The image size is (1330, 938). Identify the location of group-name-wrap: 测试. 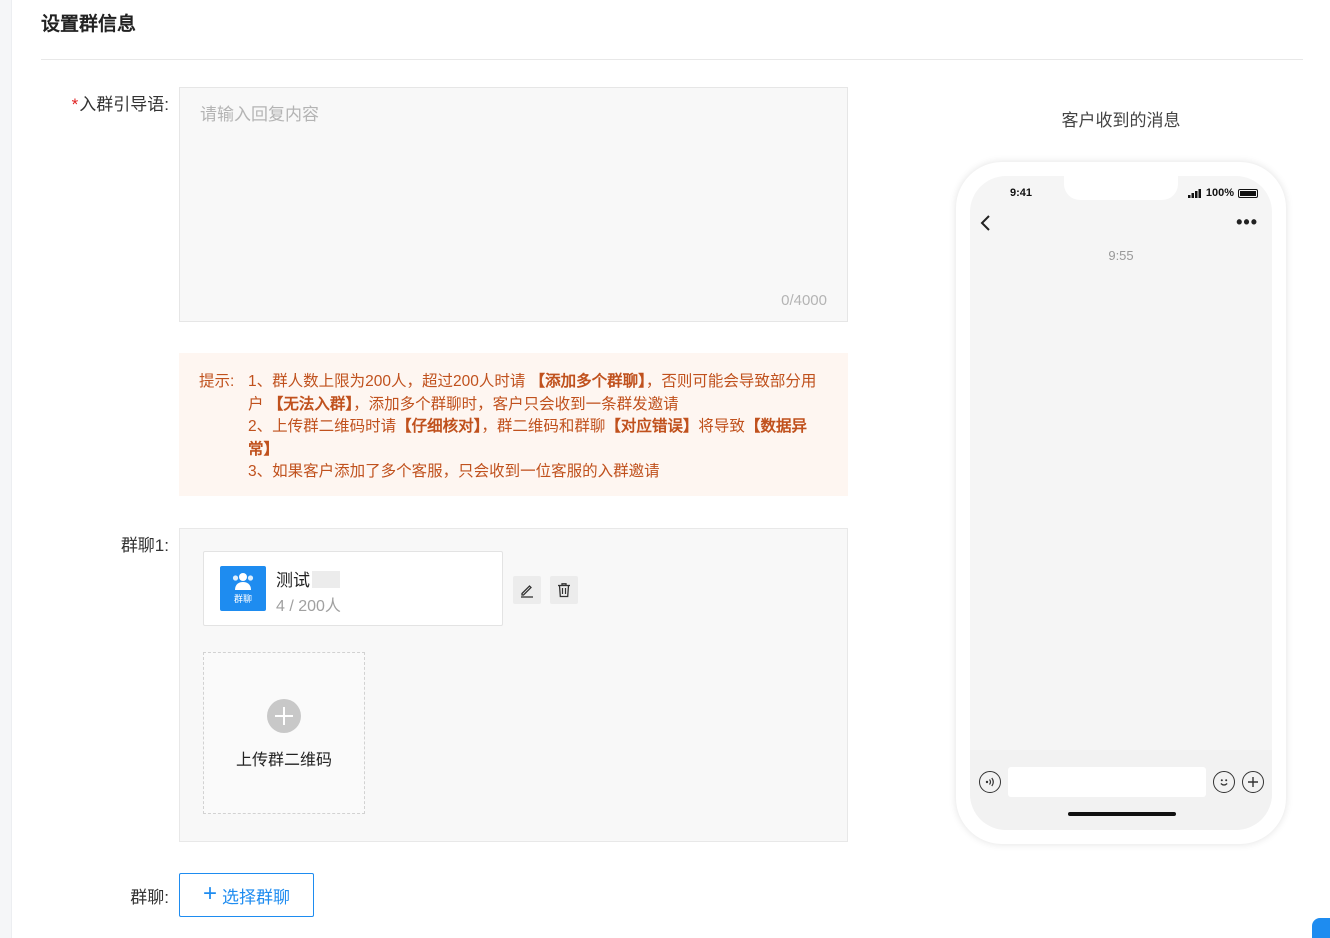
(308, 578).